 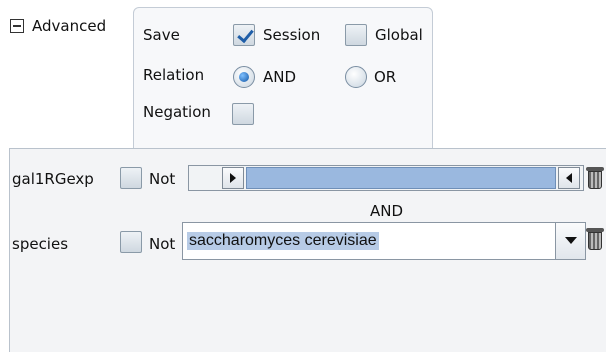 What do you see at coordinates (280, 77) in the screenshot?
I see `and-radio-label: AND` at bounding box center [280, 77].